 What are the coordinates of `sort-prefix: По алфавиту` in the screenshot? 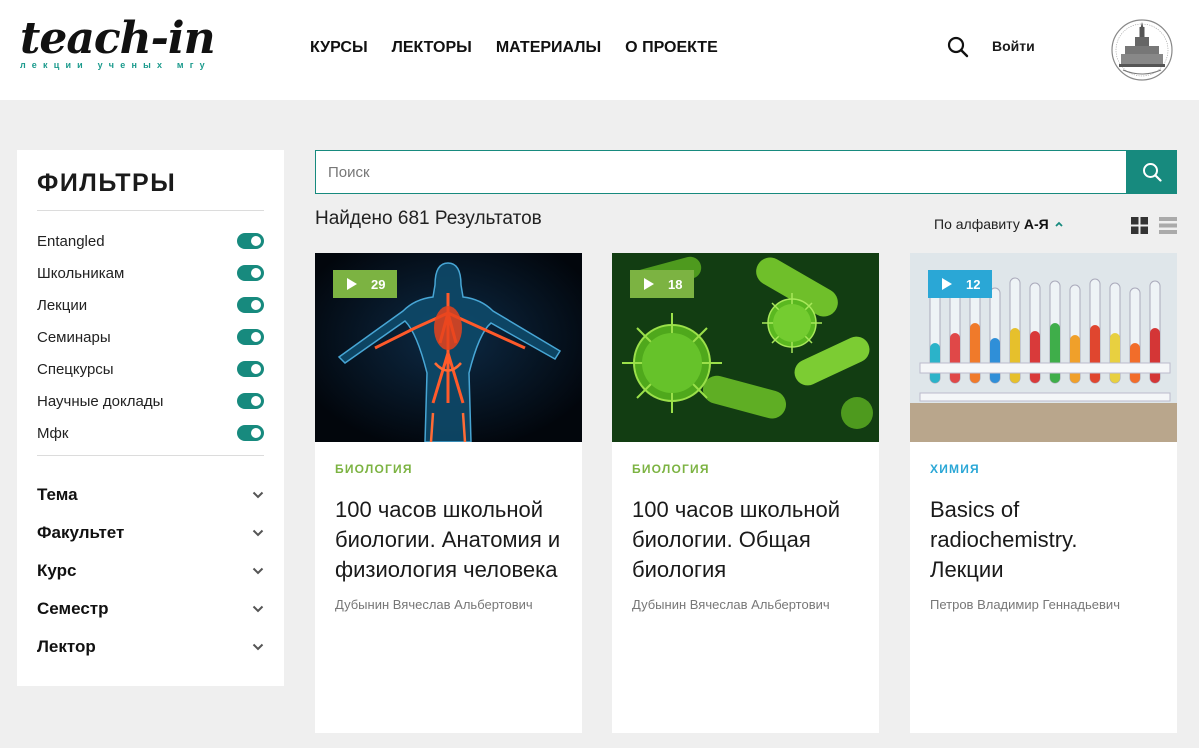 It's located at (977, 224).